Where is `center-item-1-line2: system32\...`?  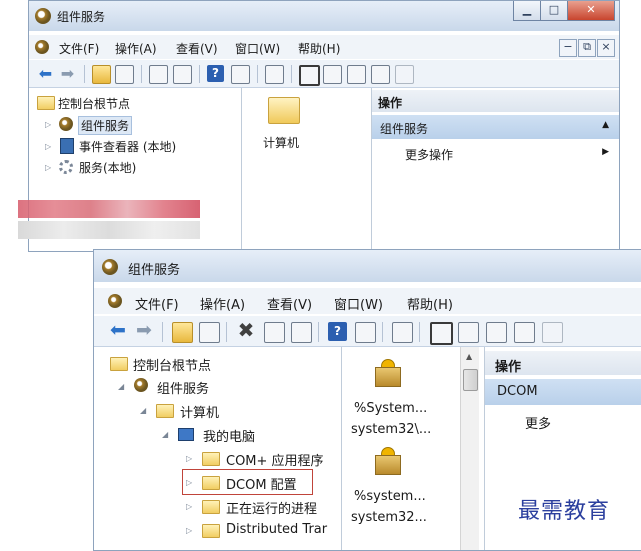 center-item-1-line2: system32\... is located at coordinates (391, 429).